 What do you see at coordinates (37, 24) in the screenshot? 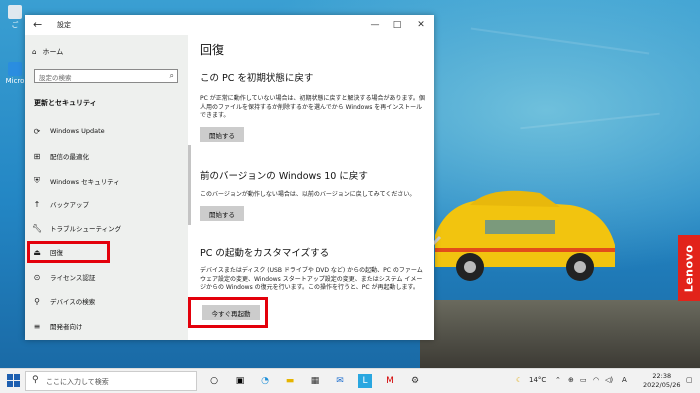
I see `back-arrow-icon: ←` at bounding box center [37, 24].